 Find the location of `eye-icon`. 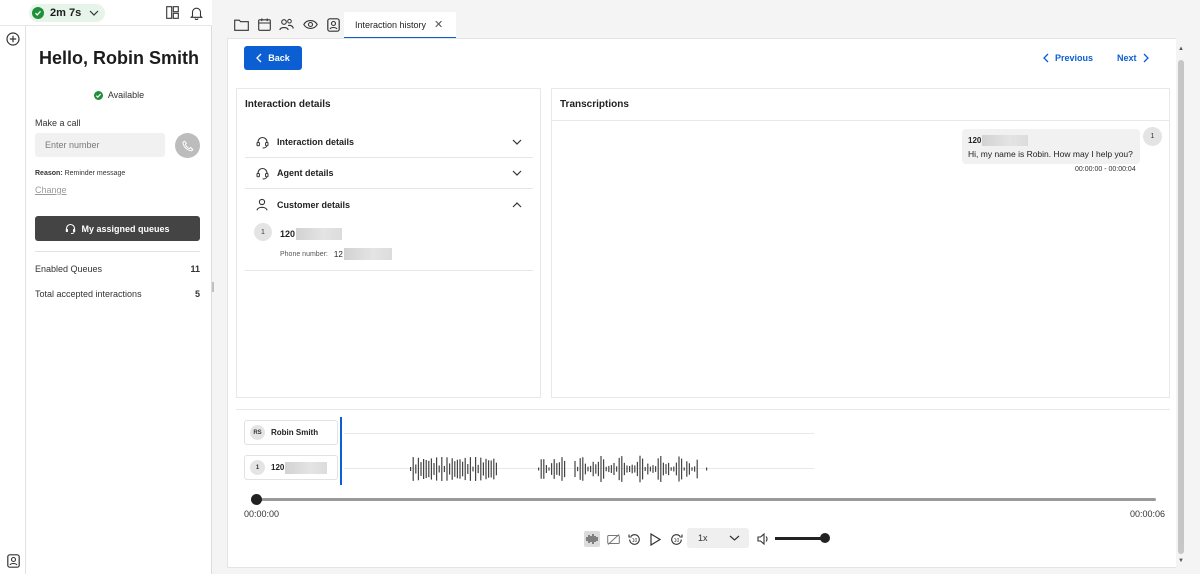

eye-icon is located at coordinates (310, 24).